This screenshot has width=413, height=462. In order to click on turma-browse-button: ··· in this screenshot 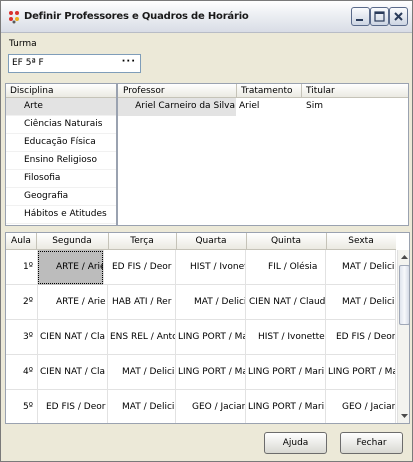, I will do `click(129, 61)`.